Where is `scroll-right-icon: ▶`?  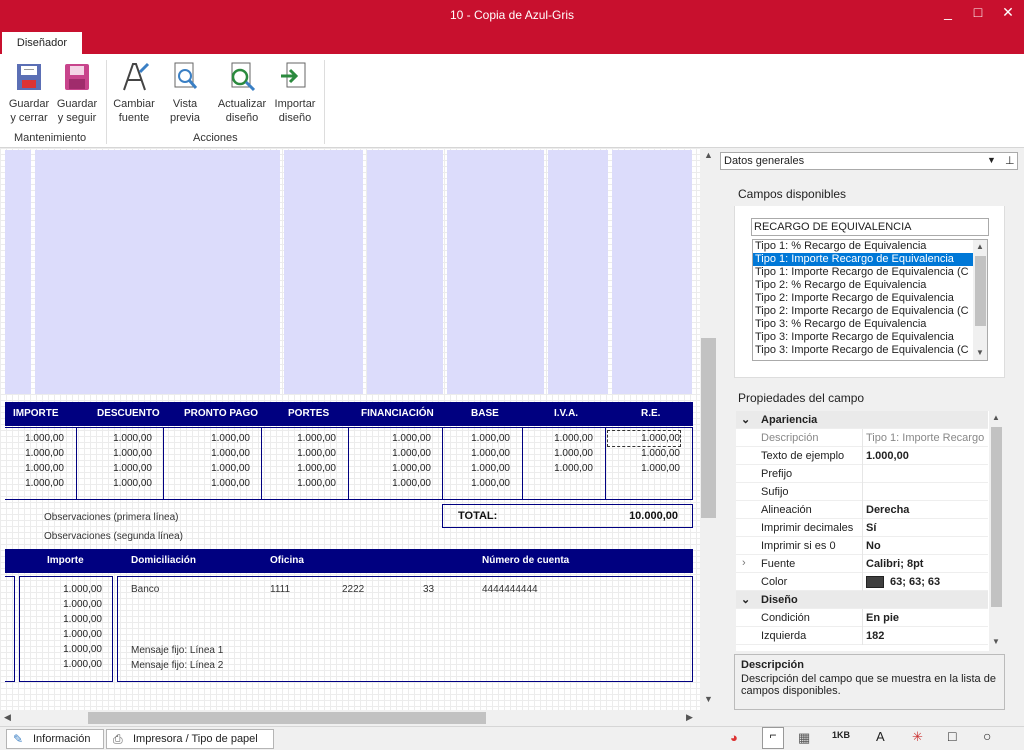
scroll-right-icon: ▶ is located at coordinates (689, 717).